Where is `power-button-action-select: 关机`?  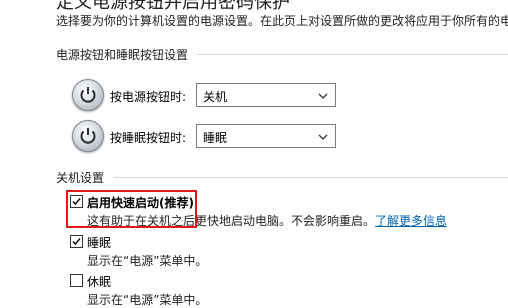
power-button-action-select: 关机 is located at coordinates (266, 95).